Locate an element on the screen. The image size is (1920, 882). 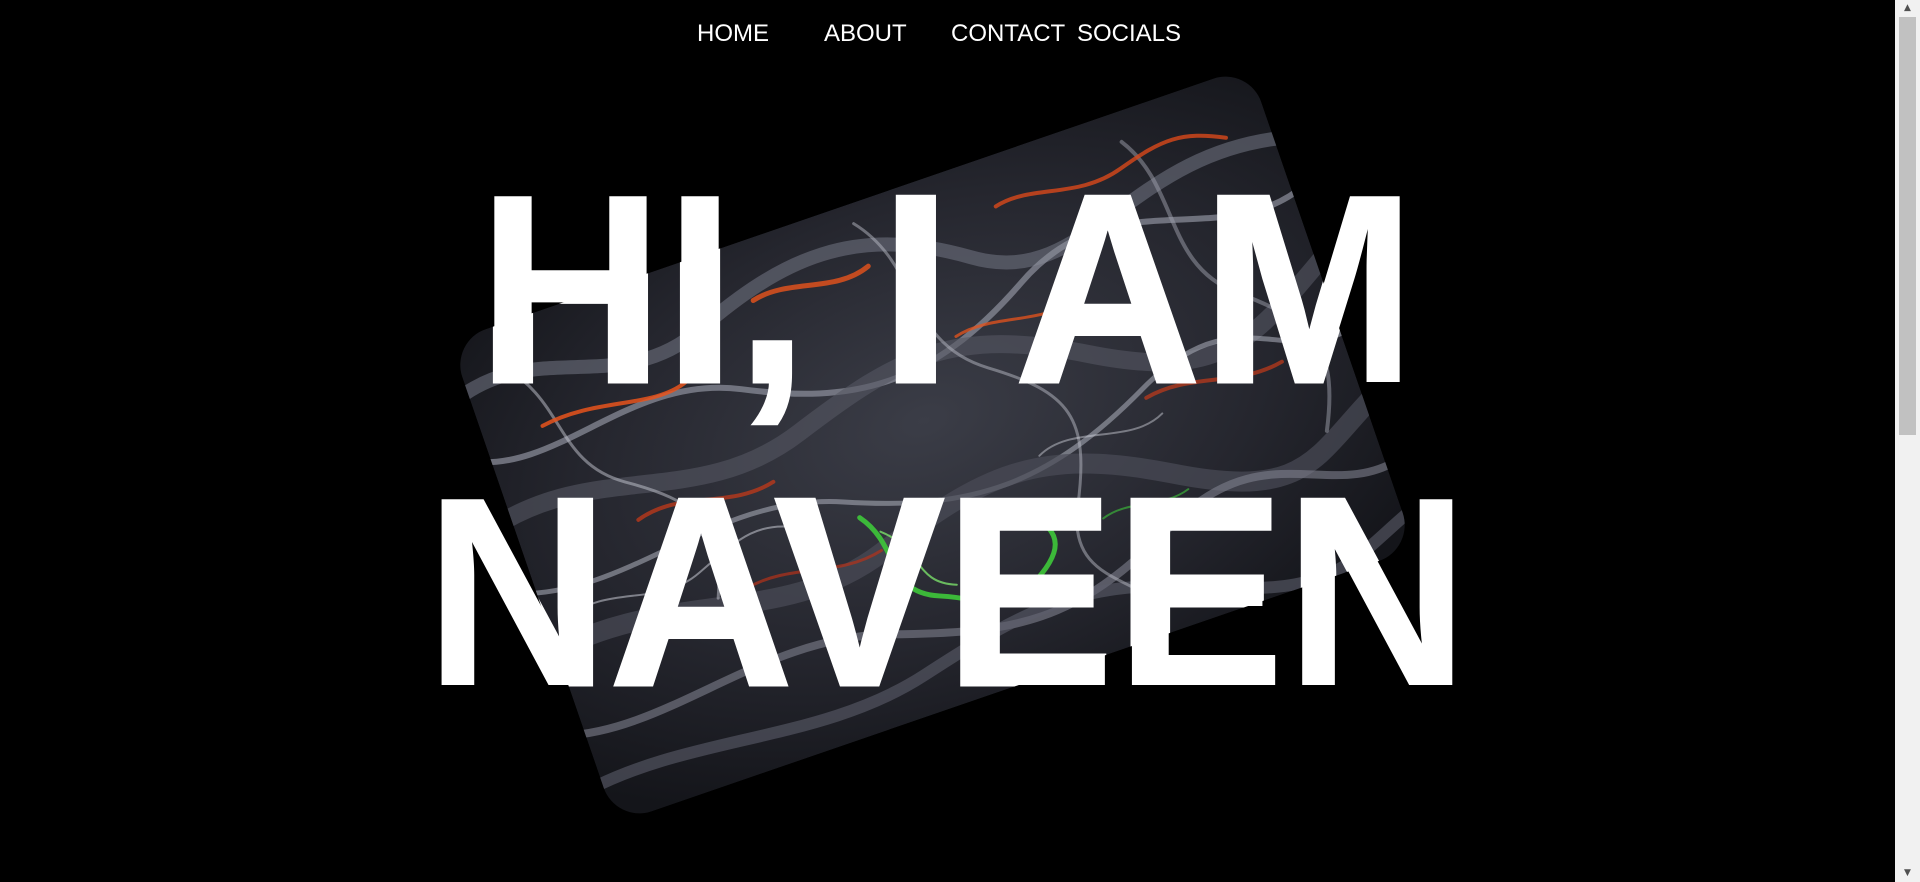
vertical-scrollbar: ▲ ▼ is located at coordinates (1907, 441).